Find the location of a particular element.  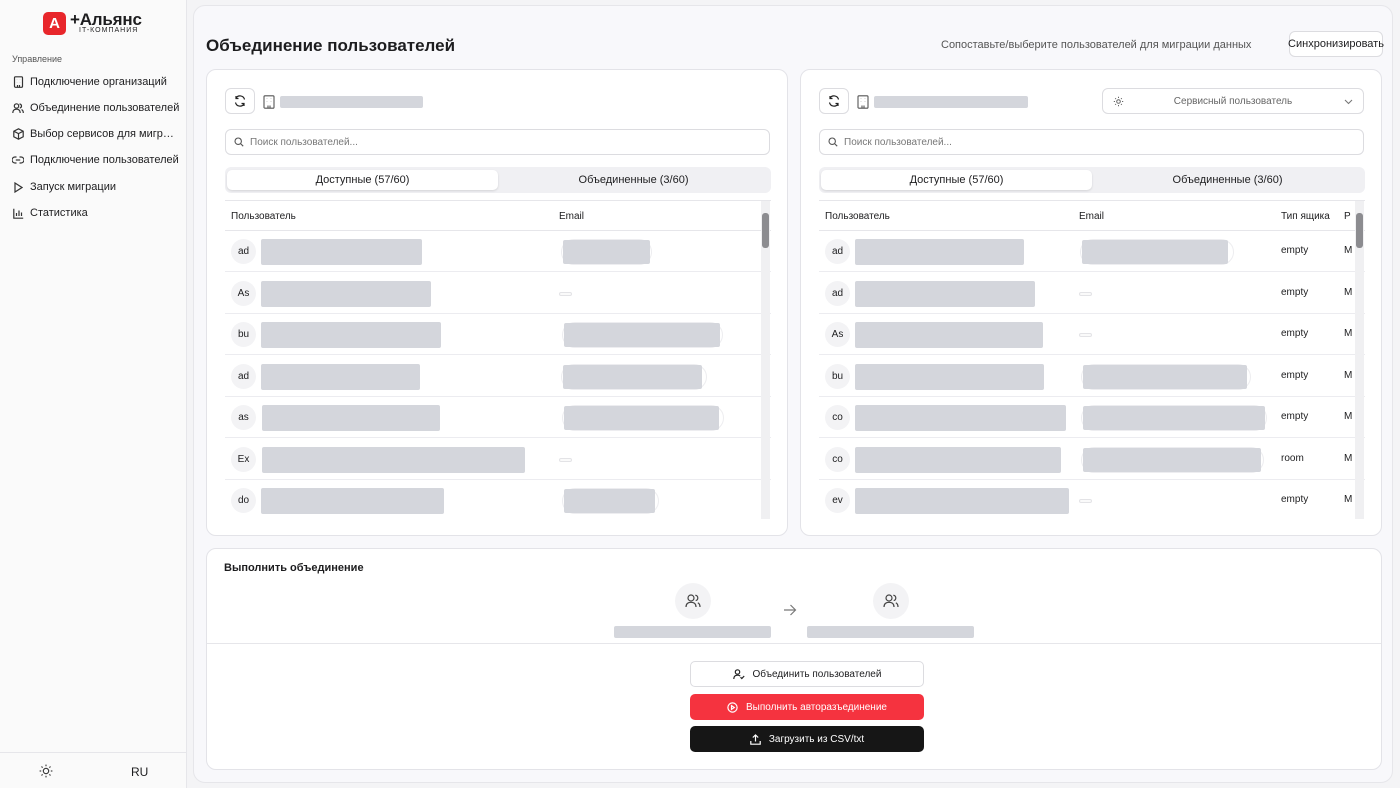

bar-chart-icon is located at coordinates (18, 213).